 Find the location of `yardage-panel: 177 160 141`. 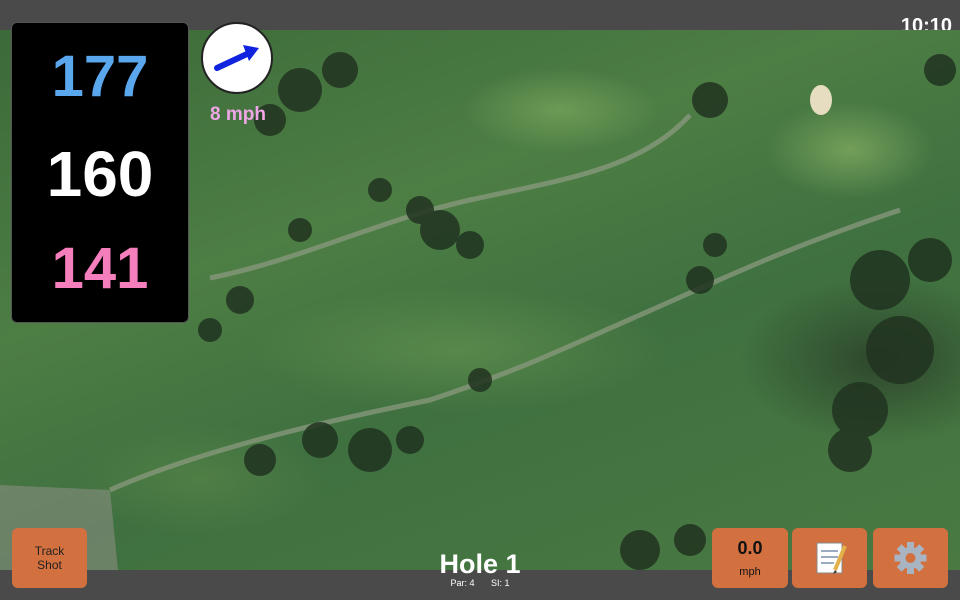

yardage-panel: 177 160 141 is located at coordinates (100, 172).